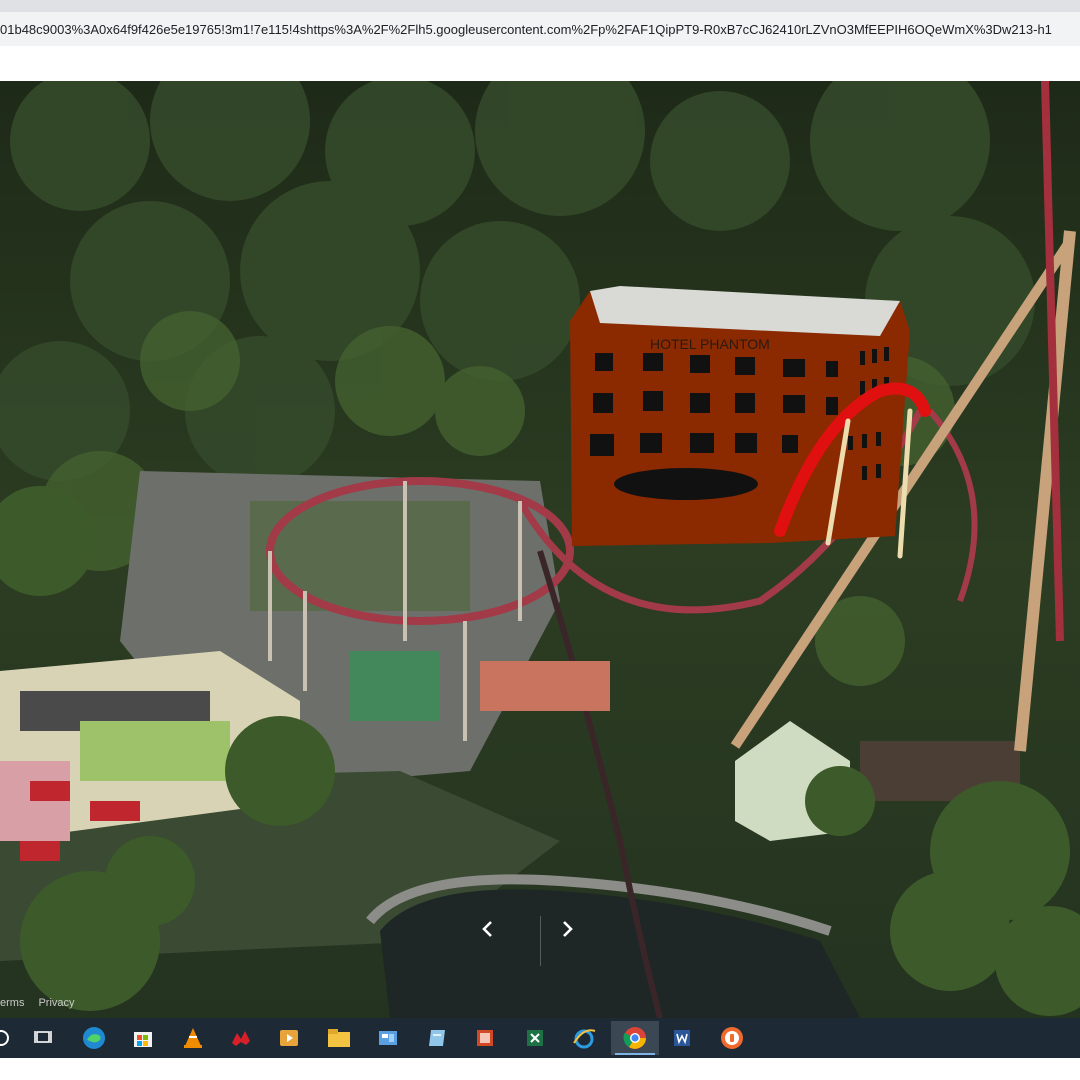 Image resolution: width=1080 pixels, height=1080 pixels. Describe the element at coordinates (535, 1038) in the screenshot. I see `excel-icon` at that location.